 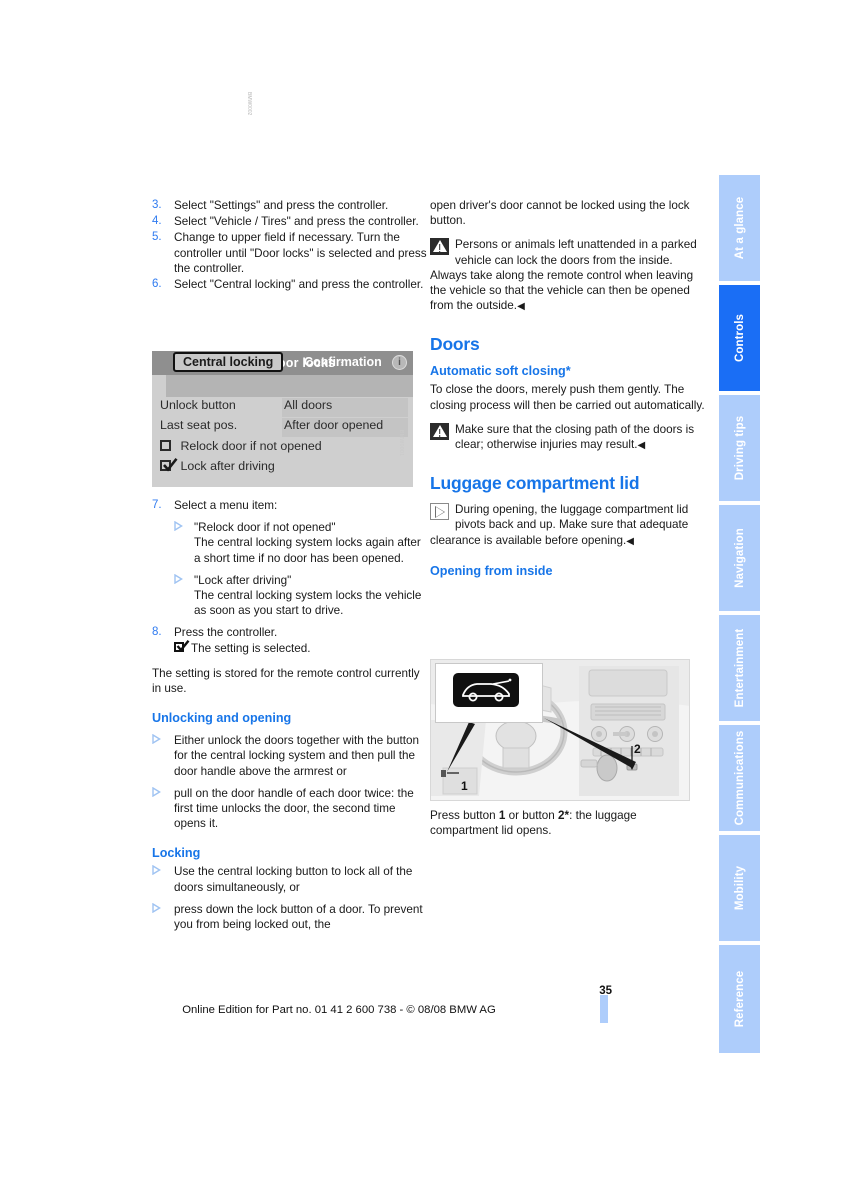 I want to click on heading-doors: Doors, so click(x=455, y=344).